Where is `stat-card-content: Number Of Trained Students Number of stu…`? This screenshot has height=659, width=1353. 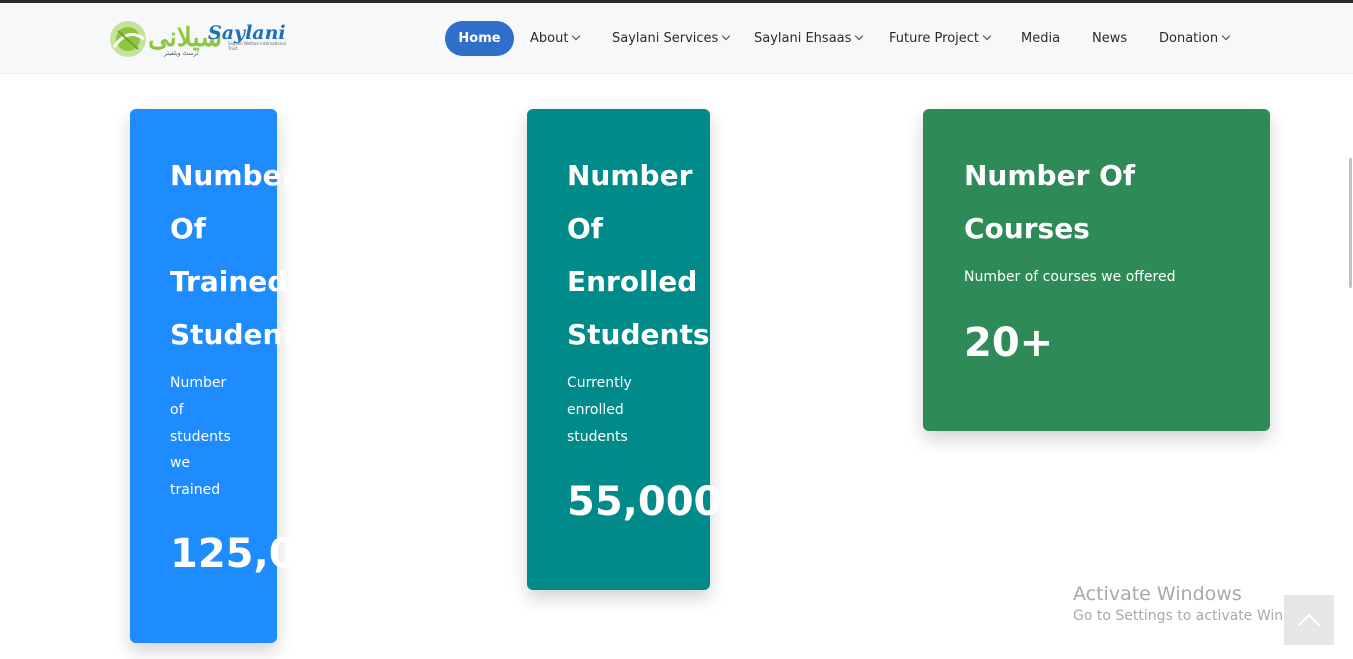 stat-card-content: Number Of Trained Students Number of stu… is located at coordinates (212, 376).